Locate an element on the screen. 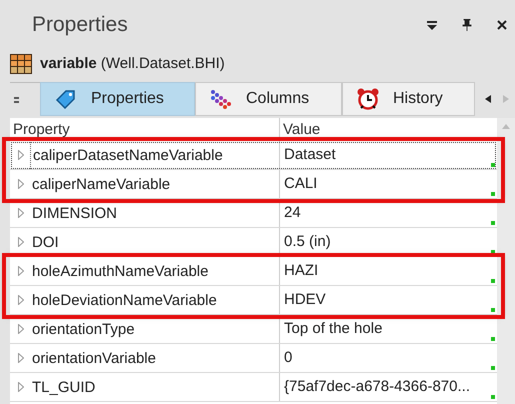 The image size is (515, 404). property-value: 24 is located at coordinates (292, 213).